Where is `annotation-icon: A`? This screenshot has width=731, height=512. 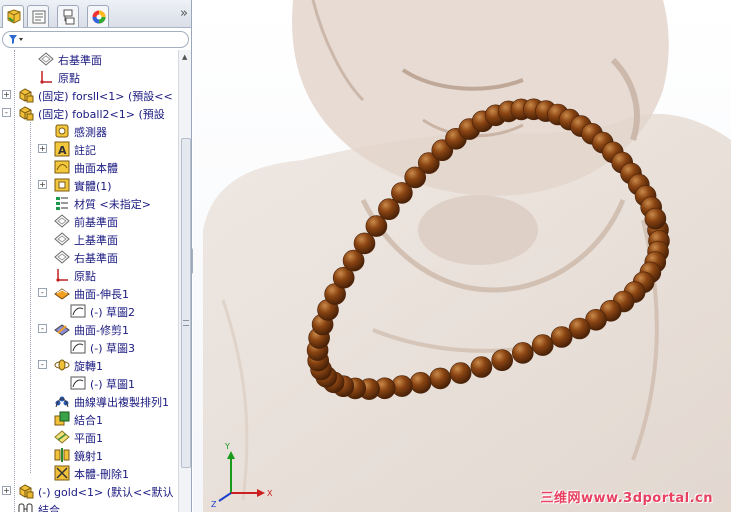 annotation-icon: A is located at coordinates (62, 149).